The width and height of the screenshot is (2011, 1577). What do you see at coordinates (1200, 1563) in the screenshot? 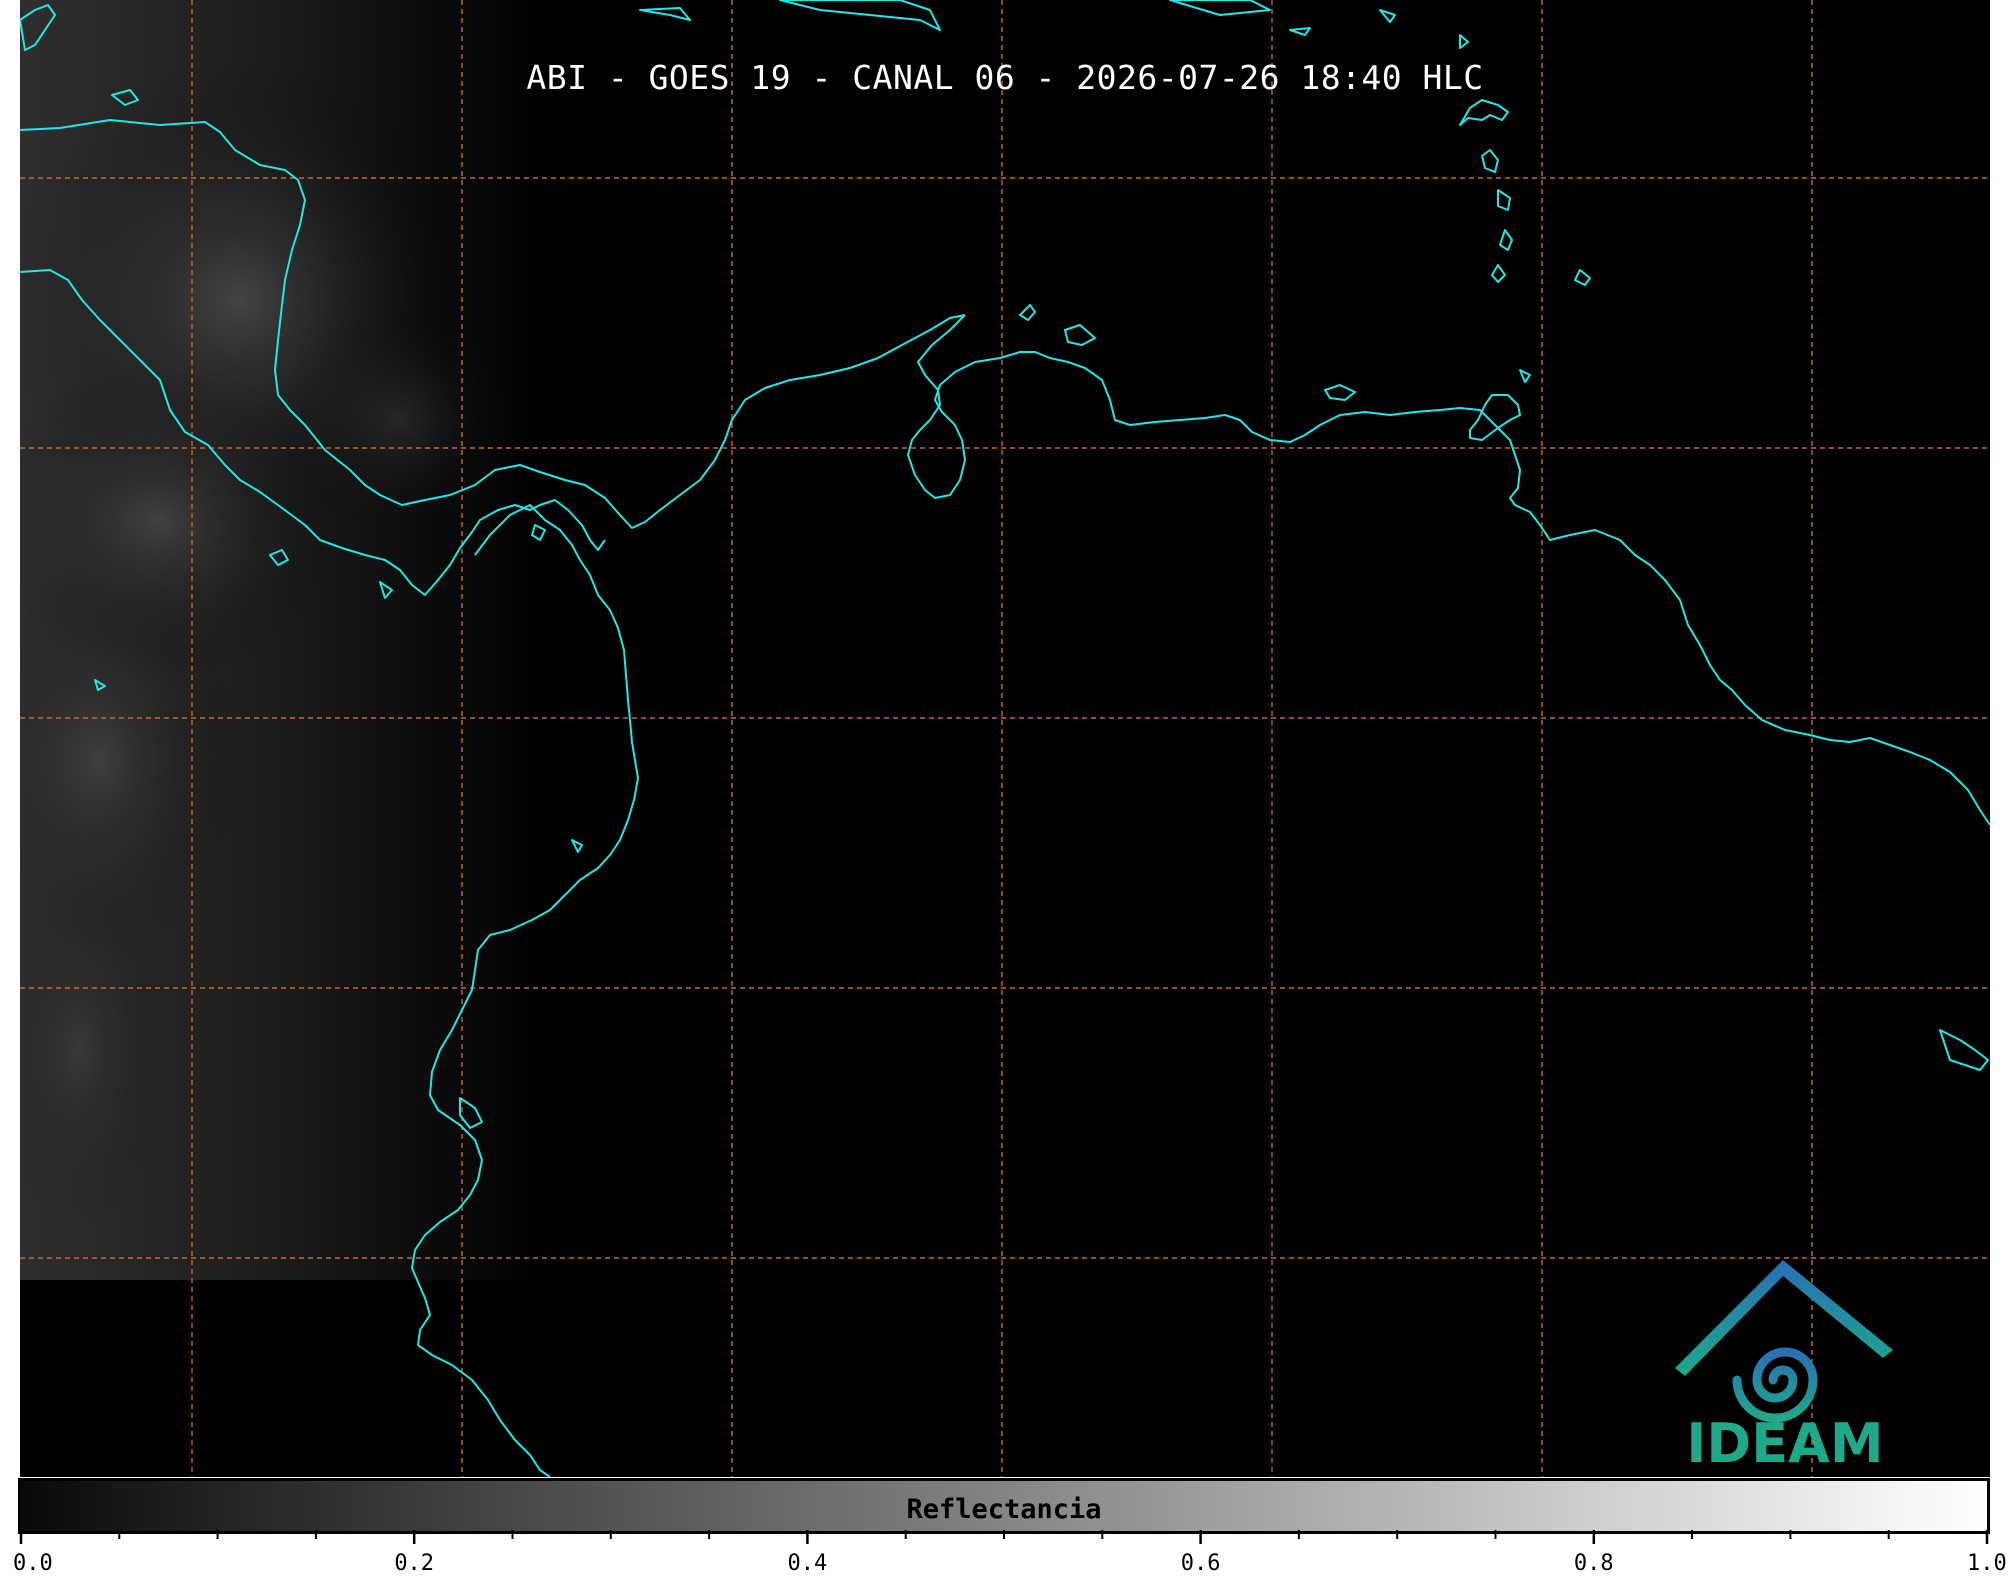
I see `tick-label: 0.6` at bounding box center [1200, 1563].